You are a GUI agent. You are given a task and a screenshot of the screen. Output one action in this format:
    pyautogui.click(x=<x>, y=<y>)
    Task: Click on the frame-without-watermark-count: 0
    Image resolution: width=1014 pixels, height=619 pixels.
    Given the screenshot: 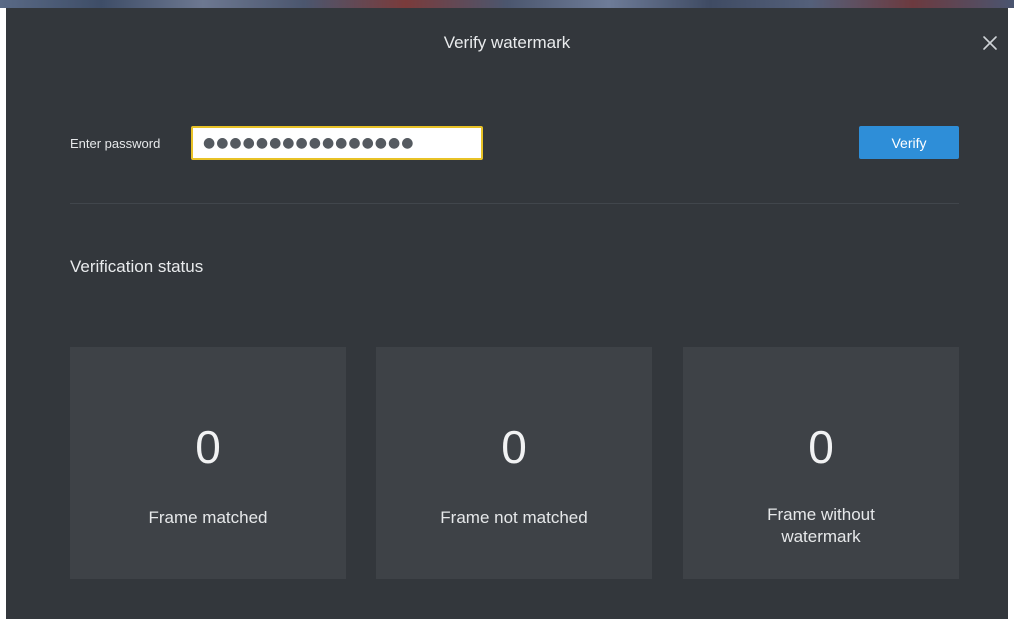 What is the action you would take?
    pyautogui.click(x=821, y=447)
    